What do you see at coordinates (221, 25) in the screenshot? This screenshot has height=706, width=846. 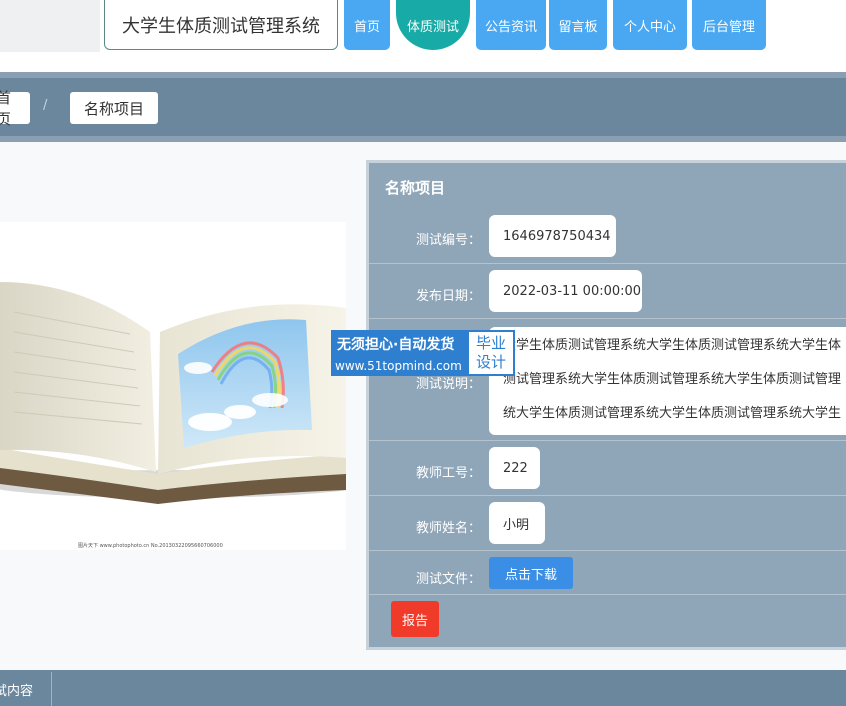 I see `site-title: 大学生体质测试管理系统` at bounding box center [221, 25].